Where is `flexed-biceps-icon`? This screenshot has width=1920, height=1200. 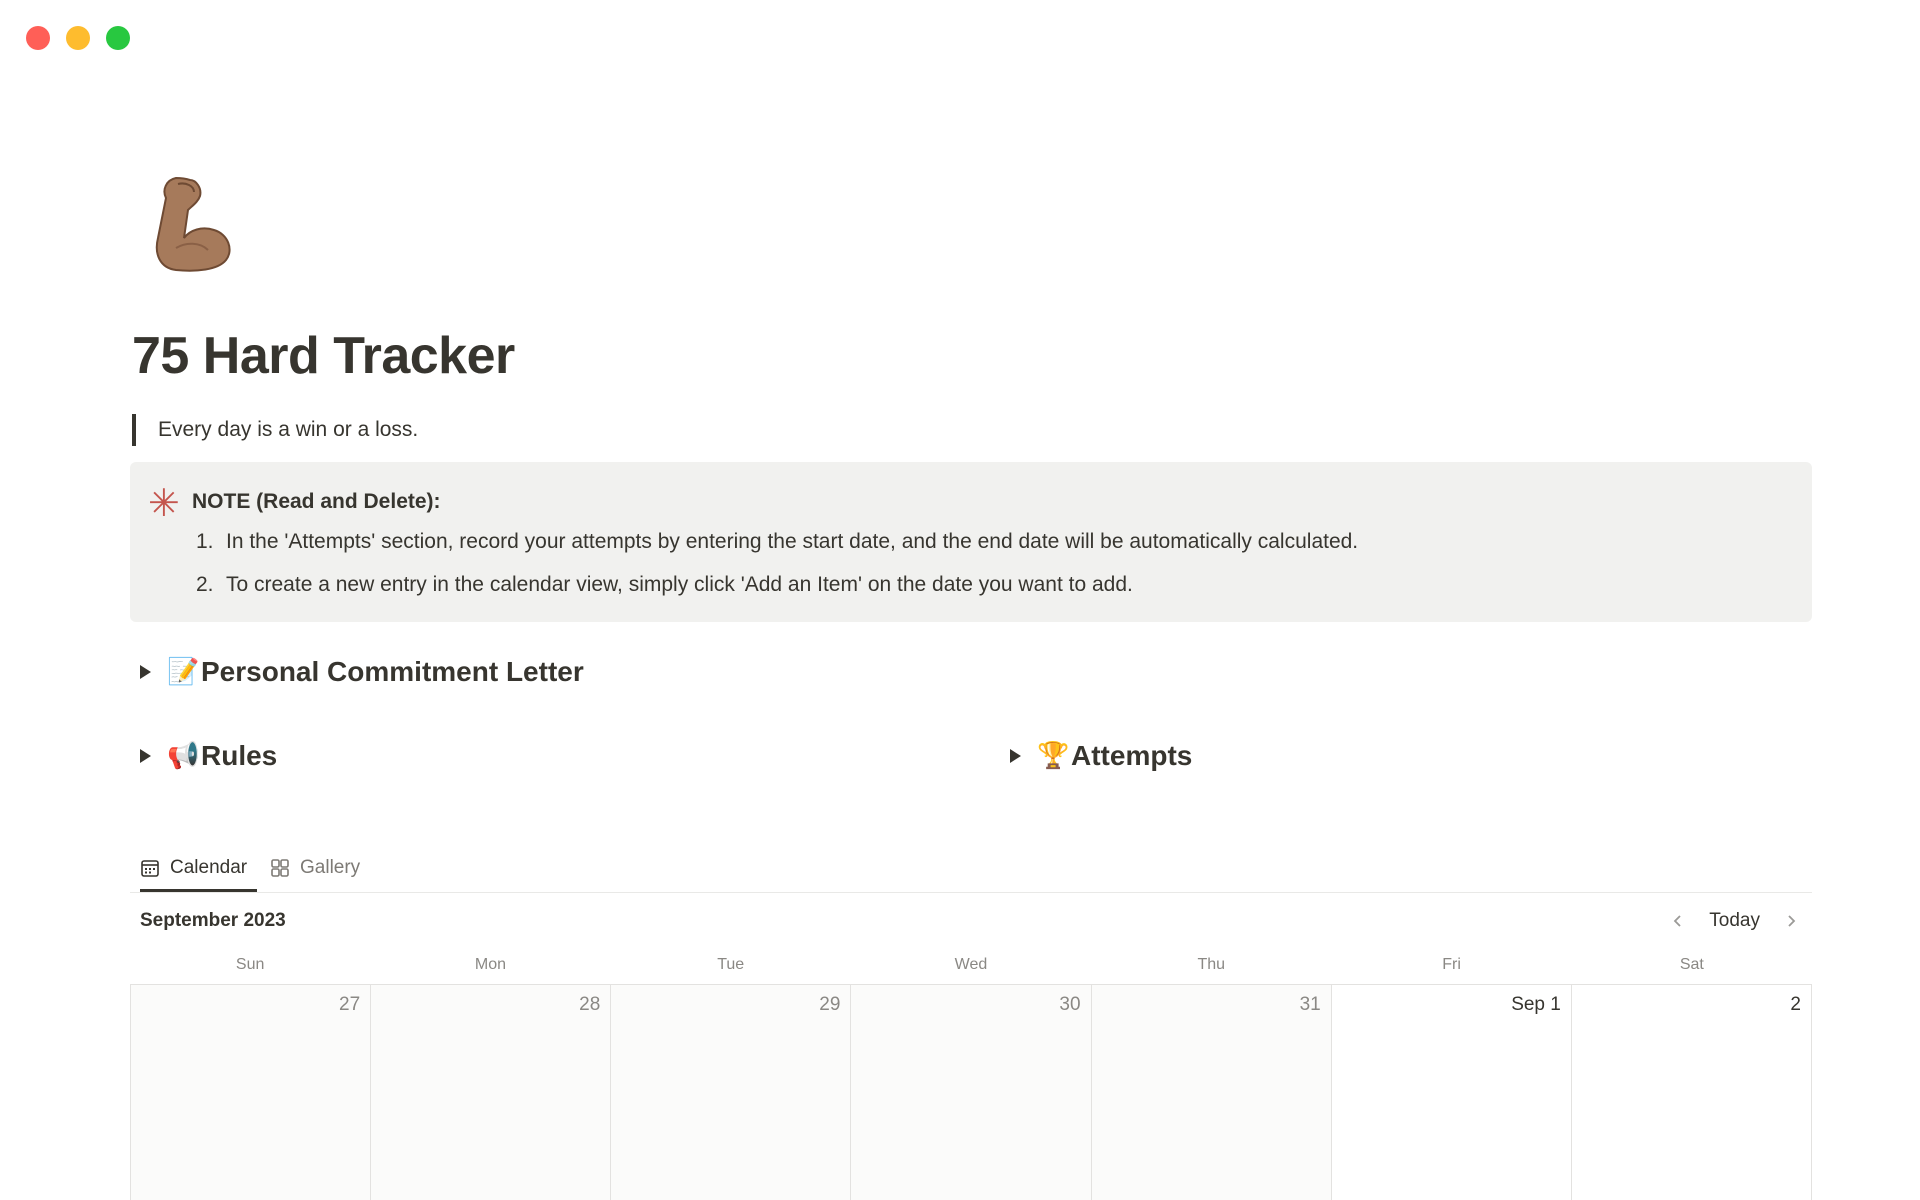
flexed-biceps-icon is located at coordinates (192, 224).